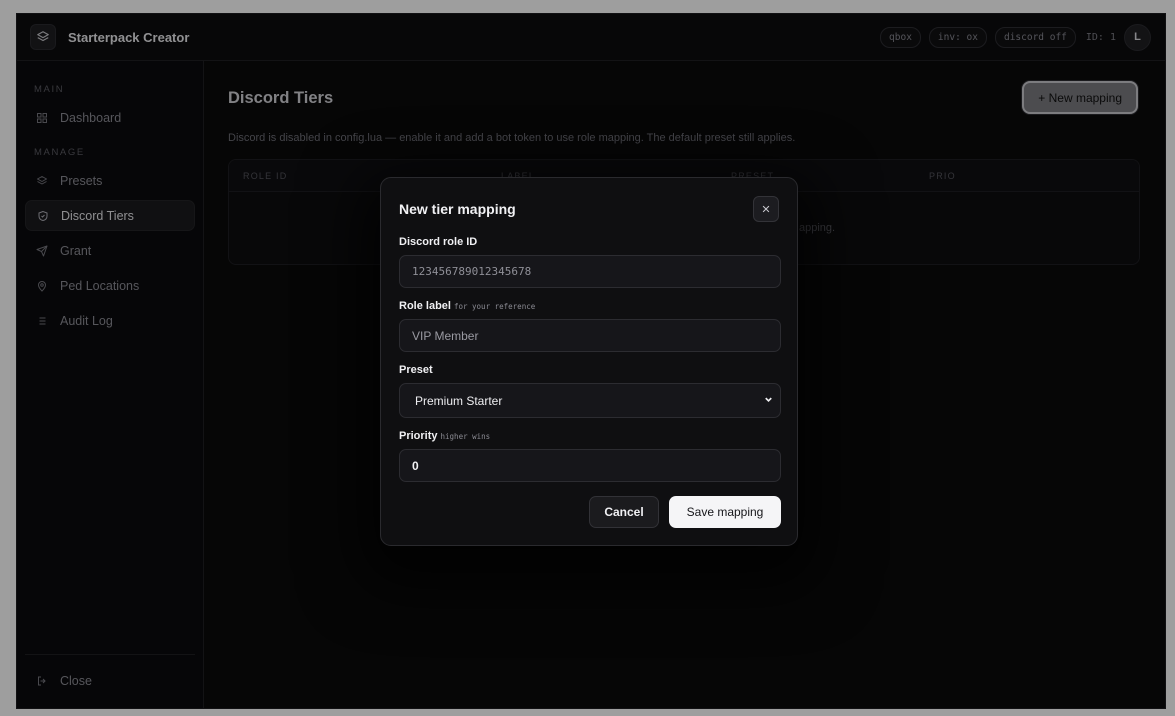  Describe the element at coordinates (590, 400) in the screenshot. I see `preset-select: Premium Starter` at that location.